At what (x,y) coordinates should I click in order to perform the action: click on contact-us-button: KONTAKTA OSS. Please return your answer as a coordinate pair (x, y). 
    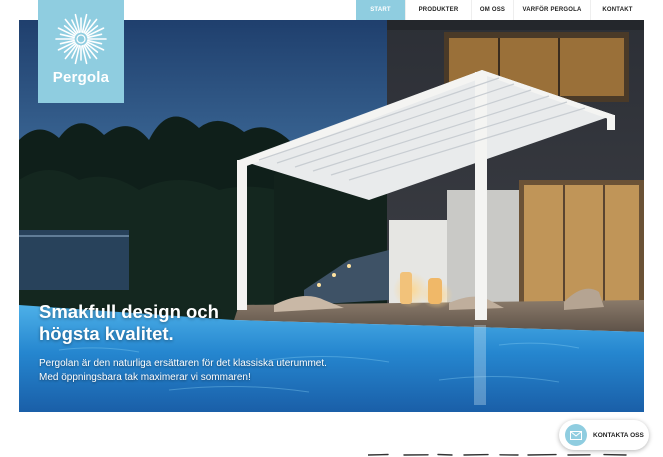
    Looking at the image, I should click on (604, 435).